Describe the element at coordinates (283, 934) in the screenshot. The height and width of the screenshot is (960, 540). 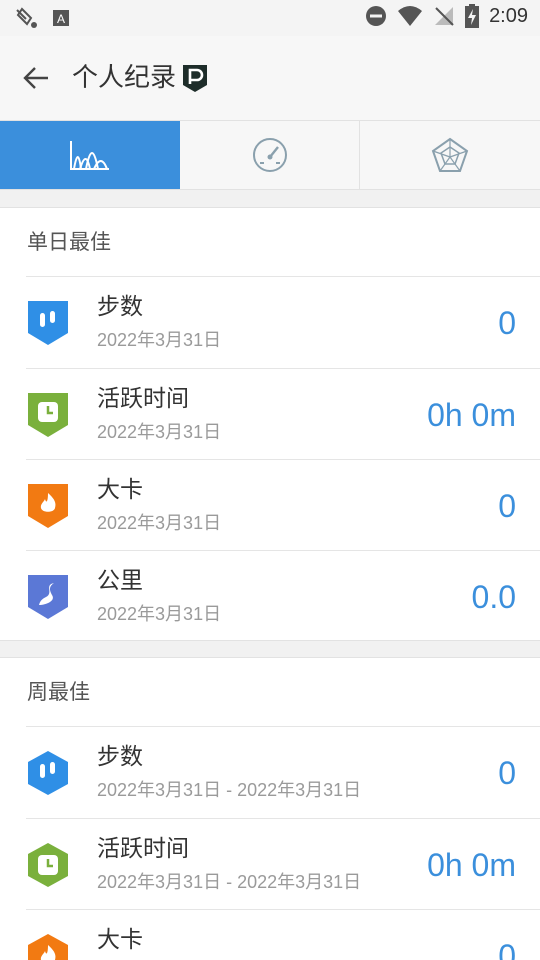
I see `list-item-calories: 大卡 0` at that location.